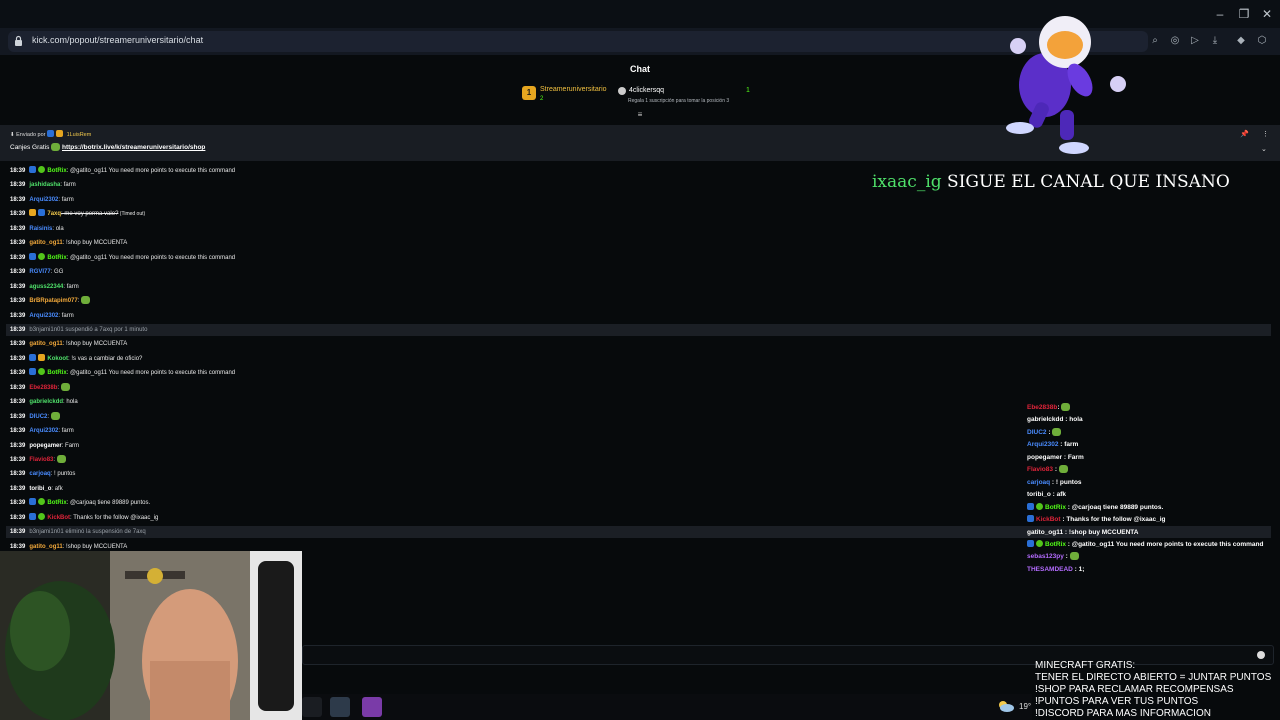 The image size is (1280, 720). Describe the element at coordinates (1045, 457) in the screenshot. I see `overlay-username: popegamer` at that location.